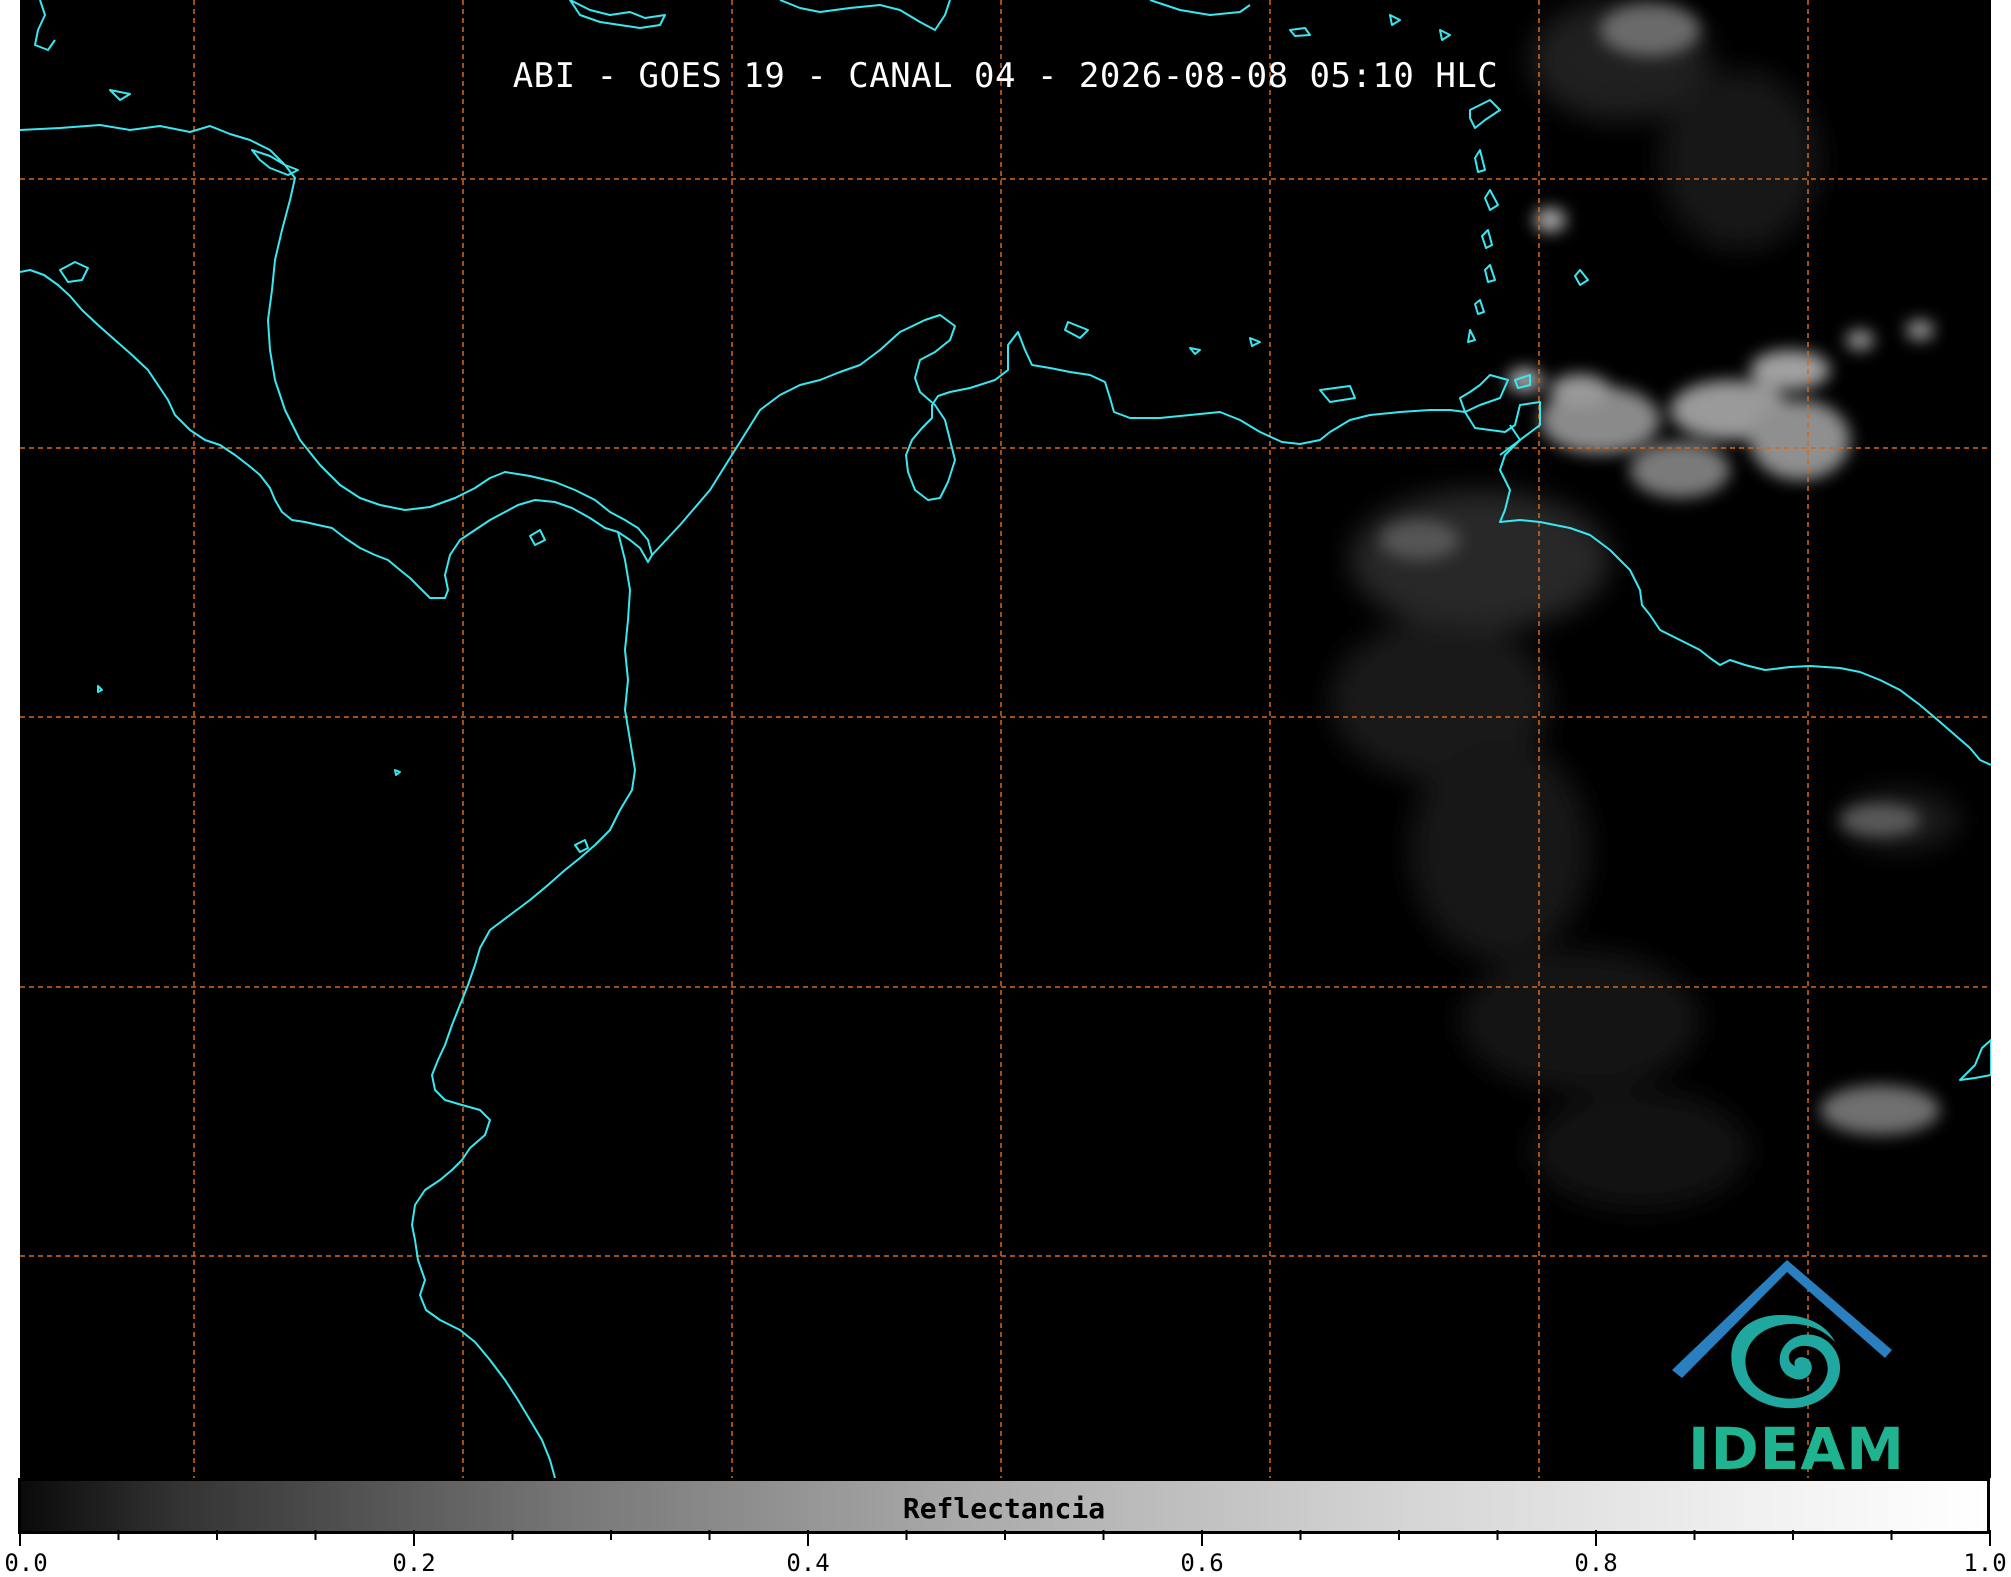 The height and width of the screenshot is (1577, 2011). Describe the element at coordinates (1796, 1446) in the screenshot. I see `logo-text: IDEAM` at that location.